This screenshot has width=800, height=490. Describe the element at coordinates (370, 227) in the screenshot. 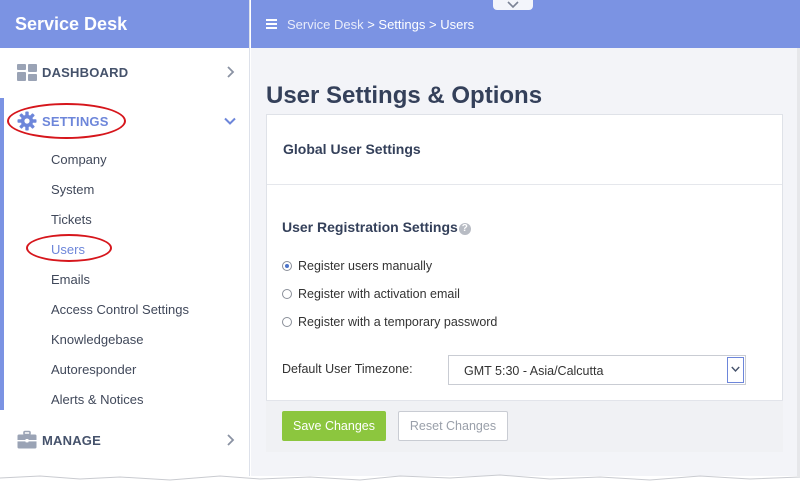

I see `section-title-text: User Registration Settings` at that location.